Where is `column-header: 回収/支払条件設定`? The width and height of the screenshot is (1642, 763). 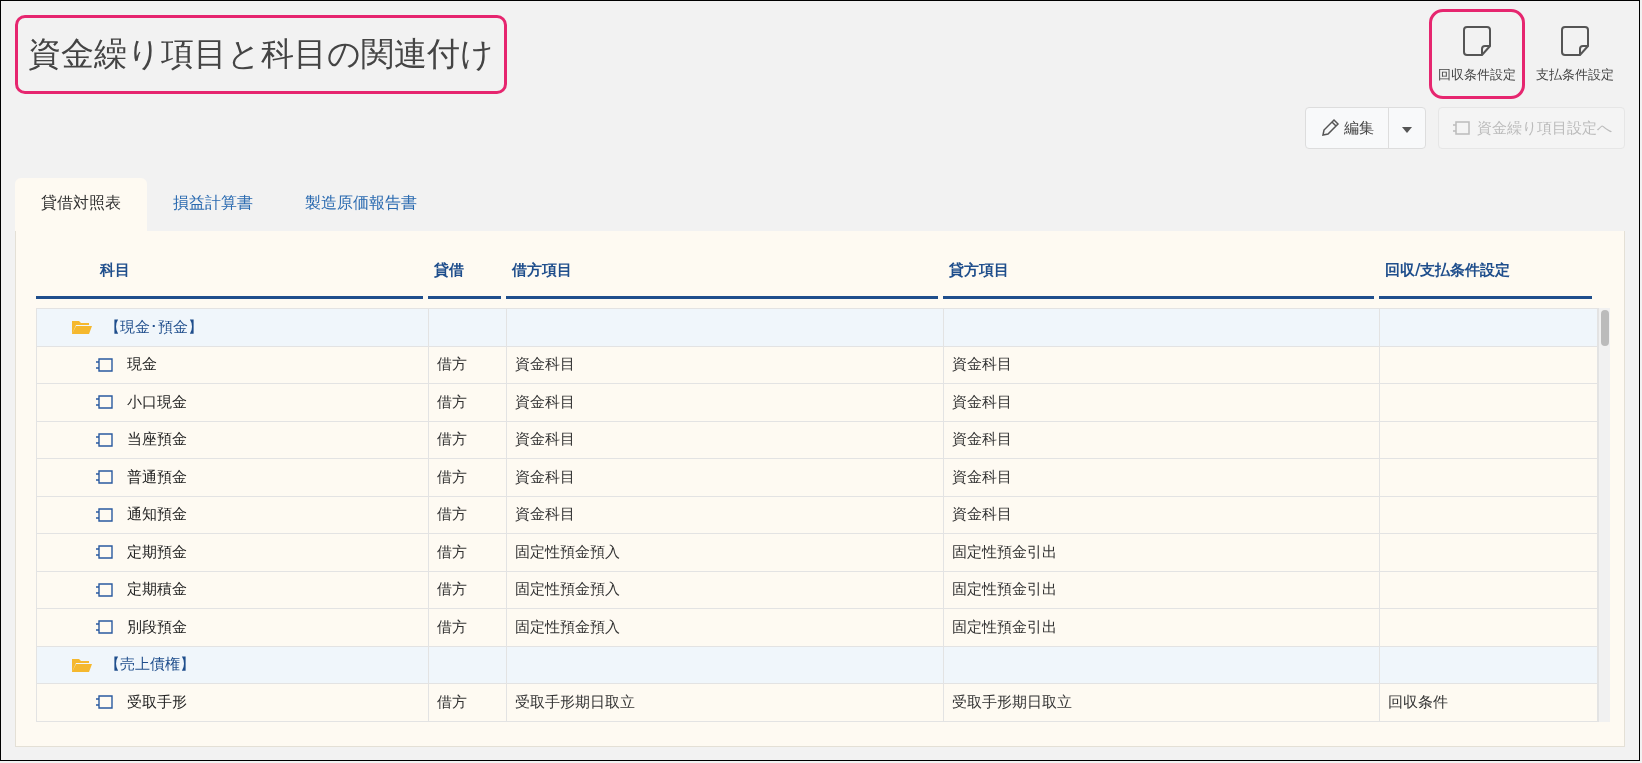 column-header: 回収/支払条件設定 is located at coordinates (1485, 275).